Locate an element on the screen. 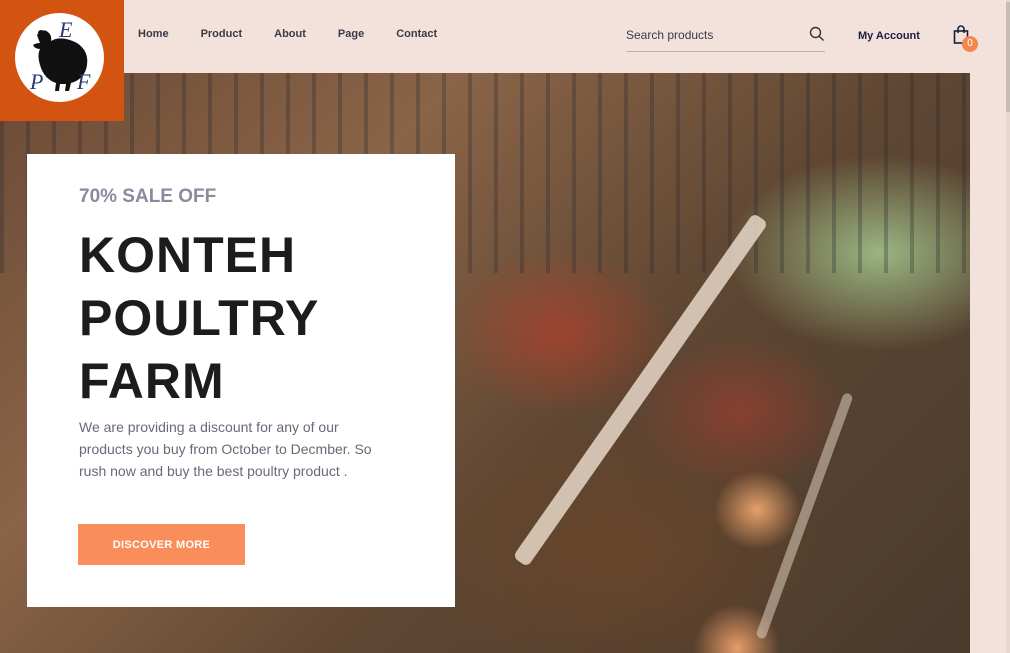 The image size is (1010, 653). cart-button: 0 is located at coordinates (966, 38).